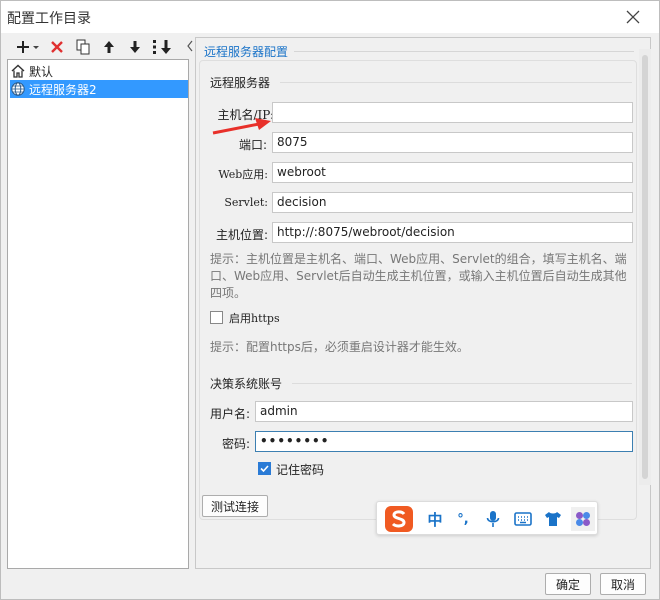 This screenshot has width=660, height=600. What do you see at coordinates (241, 235) in the screenshot?
I see `host-location-label: 主机位置:` at bounding box center [241, 235].